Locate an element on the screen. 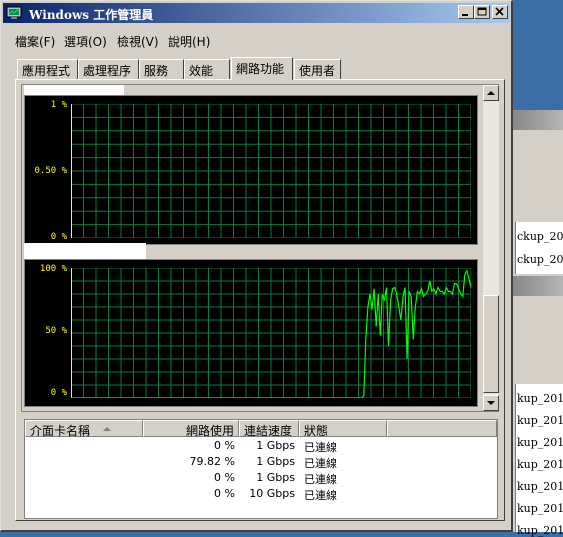  scroll-down-button is located at coordinates (491, 403).